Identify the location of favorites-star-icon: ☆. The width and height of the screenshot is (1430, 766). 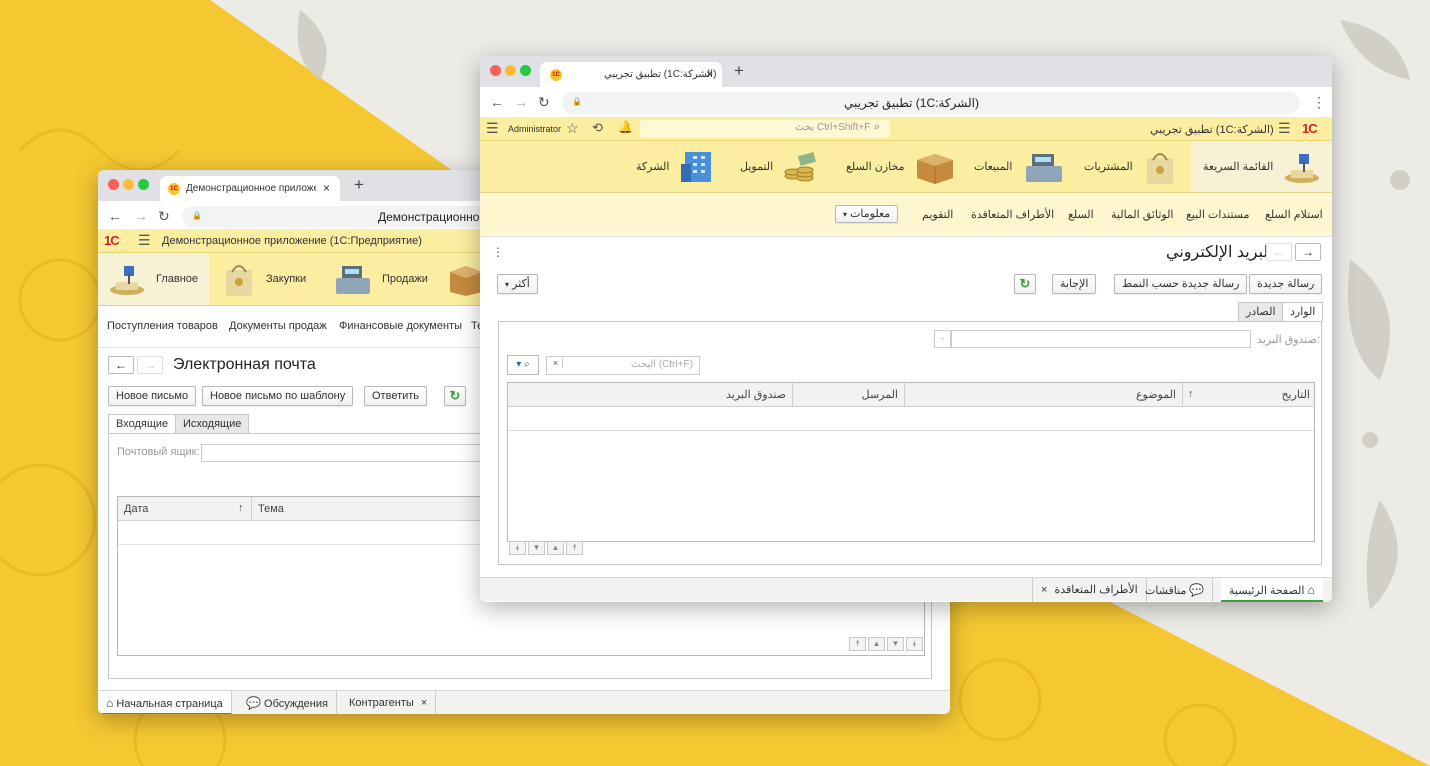
(572, 128).